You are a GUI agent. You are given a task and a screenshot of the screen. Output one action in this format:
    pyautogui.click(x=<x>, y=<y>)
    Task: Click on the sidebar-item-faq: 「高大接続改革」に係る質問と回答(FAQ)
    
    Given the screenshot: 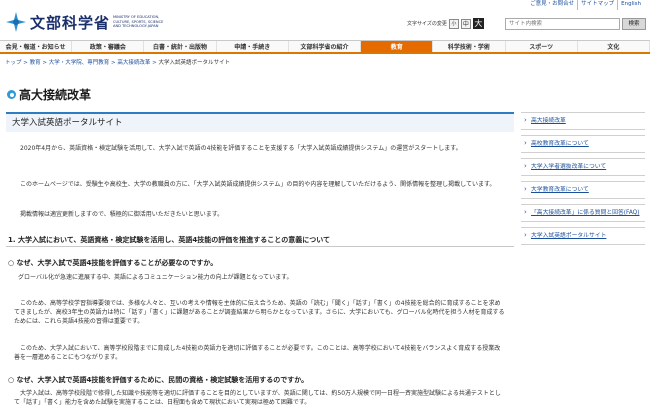 What is the action you would take?
    pyautogui.click(x=583, y=213)
    